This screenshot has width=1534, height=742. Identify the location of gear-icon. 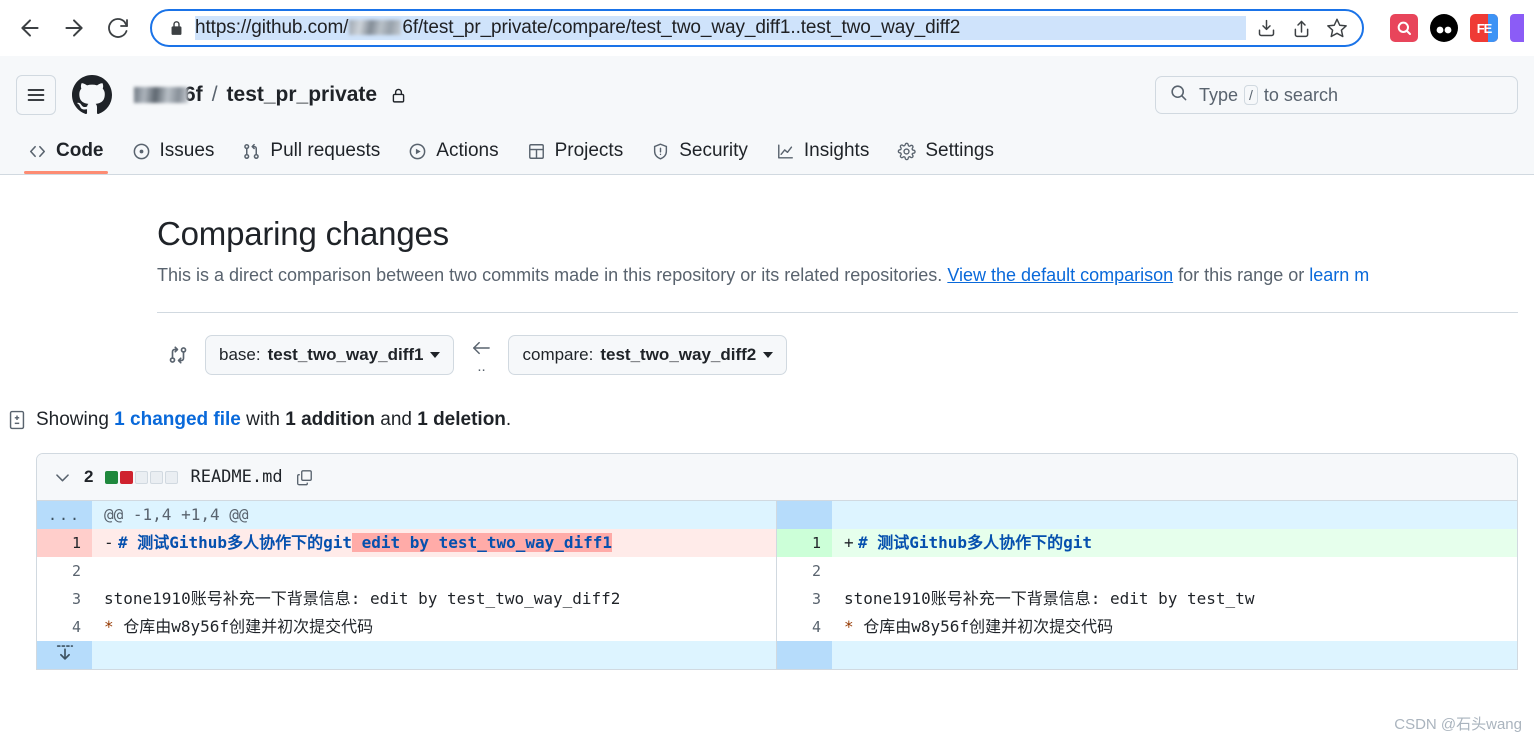
(906, 151).